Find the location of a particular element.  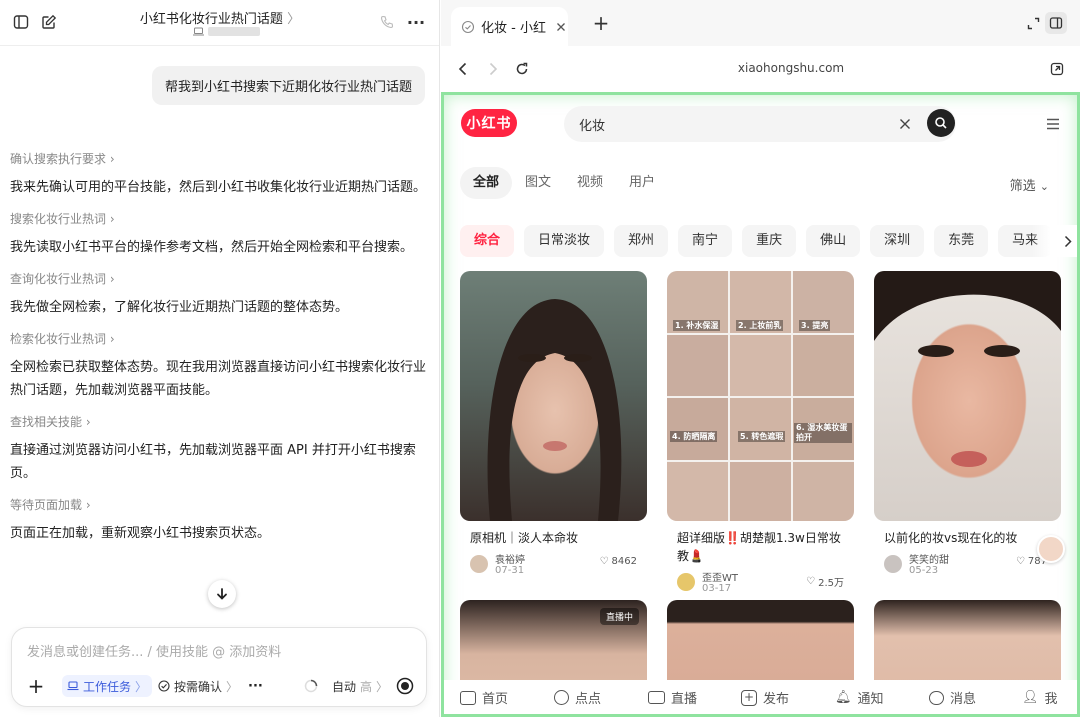

nav-publish: + 发布 is located at coordinates (765, 697).